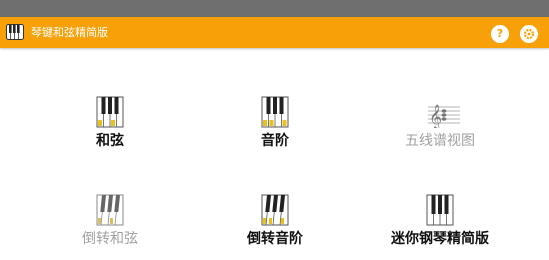  I want to click on menu-item-label: 倒转音阶, so click(275, 239).